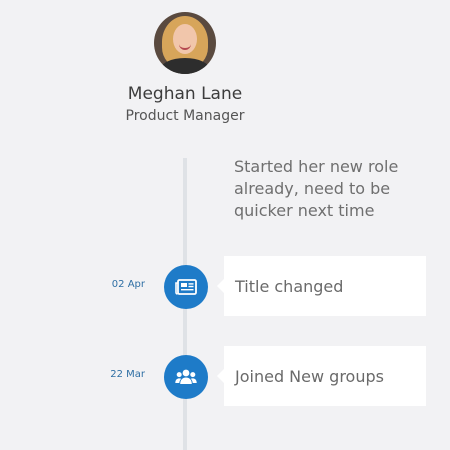 The height and width of the screenshot is (450, 450). Describe the element at coordinates (185, 94) in the screenshot. I see `profile-name: Meghan Lane` at that location.